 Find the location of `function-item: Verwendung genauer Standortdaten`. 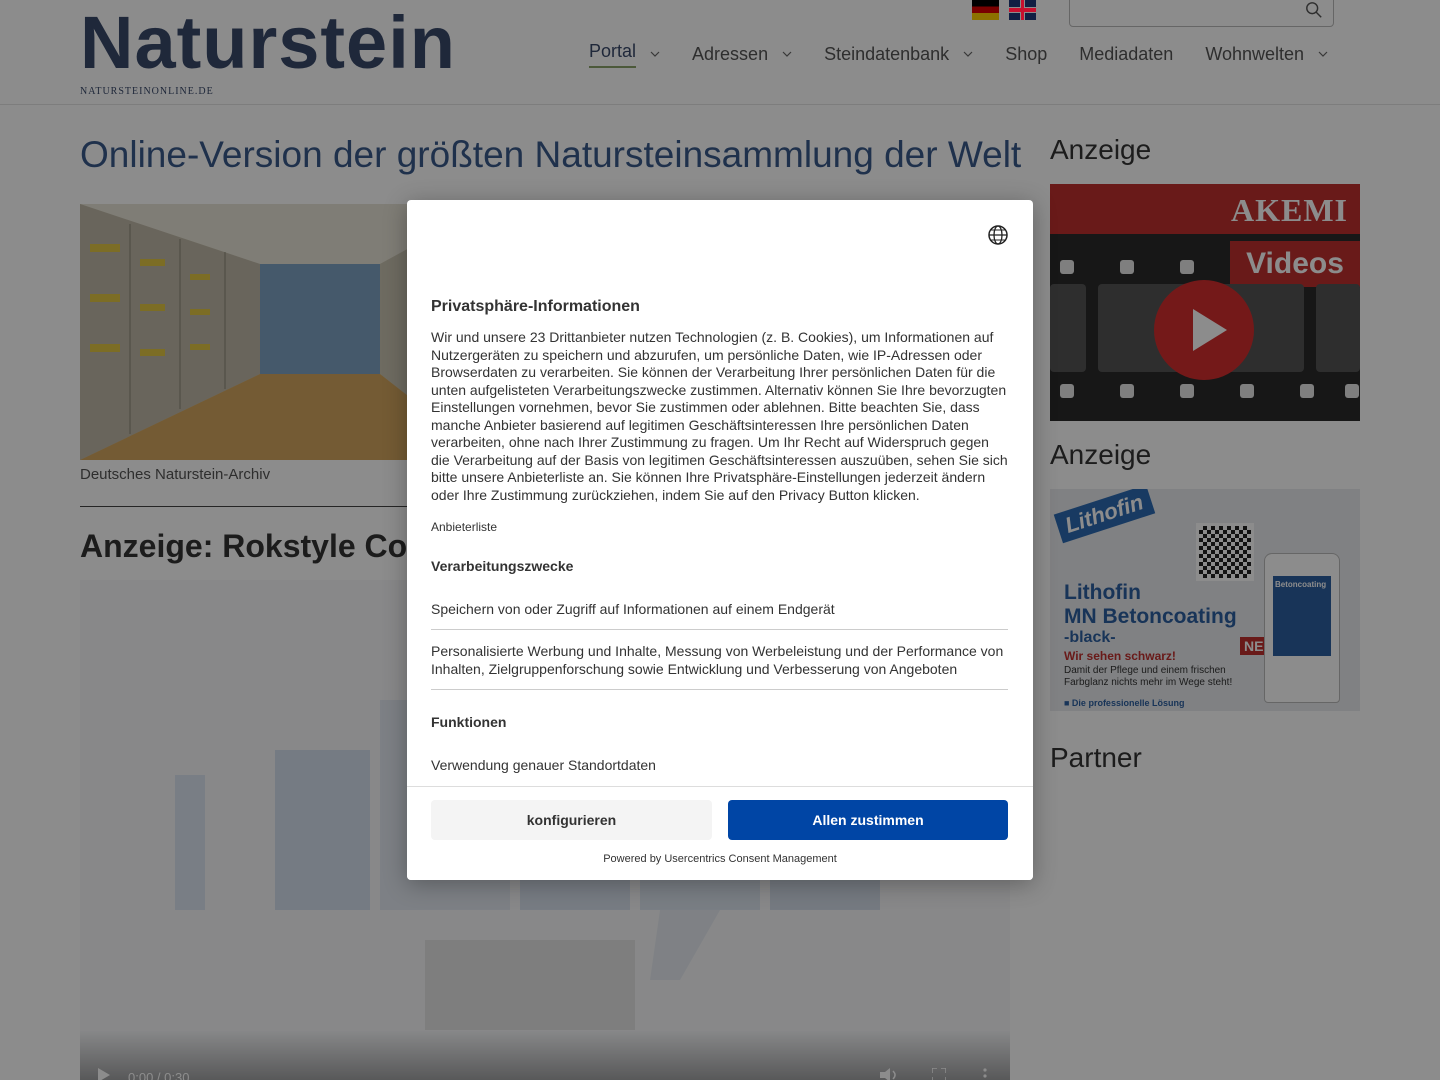

function-item: Verwendung genauer Standortdaten is located at coordinates (721, 765).